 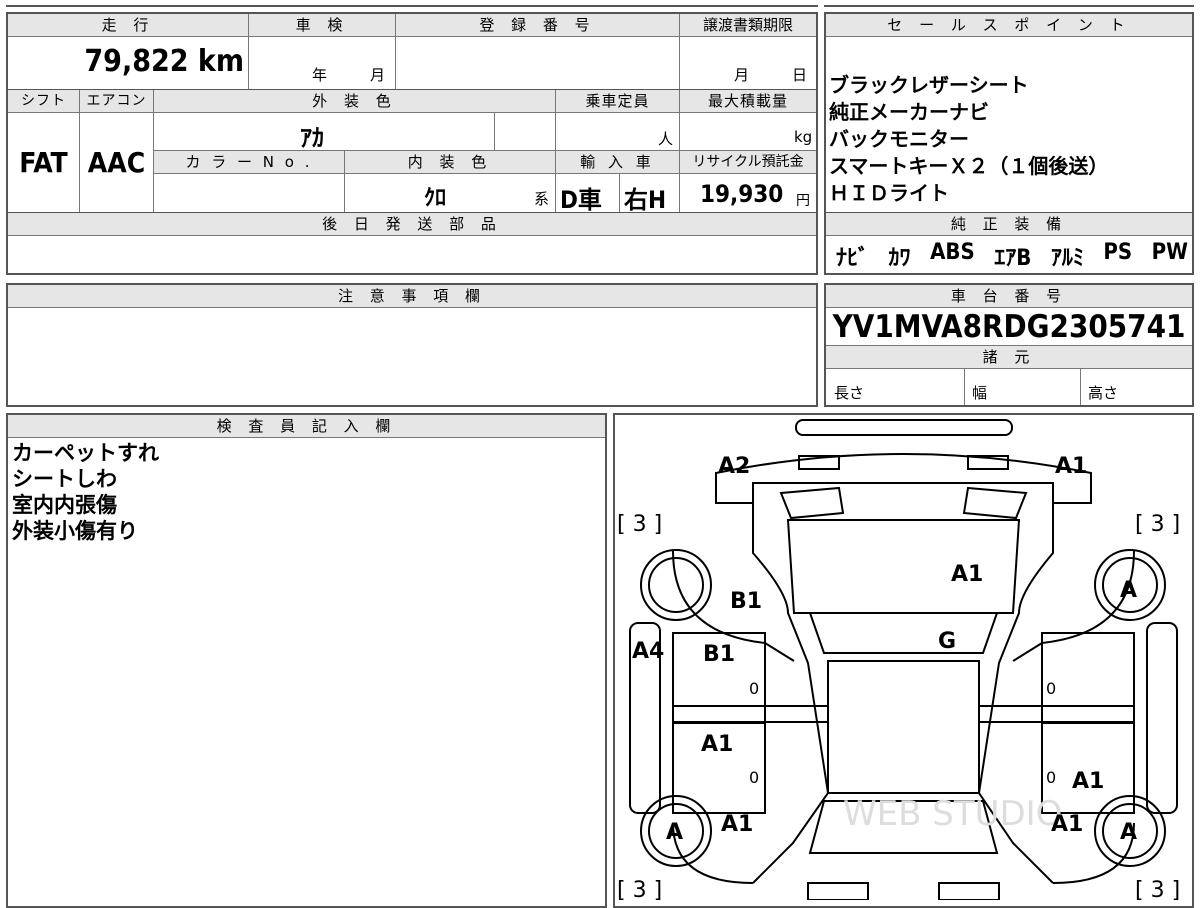 What do you see at coordinates (1169, 252) in the screenshot?
I see `equipment-pw: PW` at bounding box center [1169, 252].